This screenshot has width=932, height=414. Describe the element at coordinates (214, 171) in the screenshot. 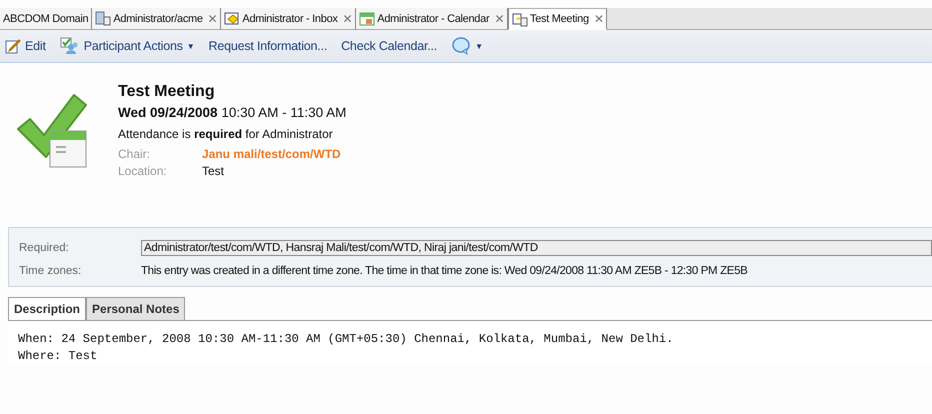

I see `field-value: Test` at that location.